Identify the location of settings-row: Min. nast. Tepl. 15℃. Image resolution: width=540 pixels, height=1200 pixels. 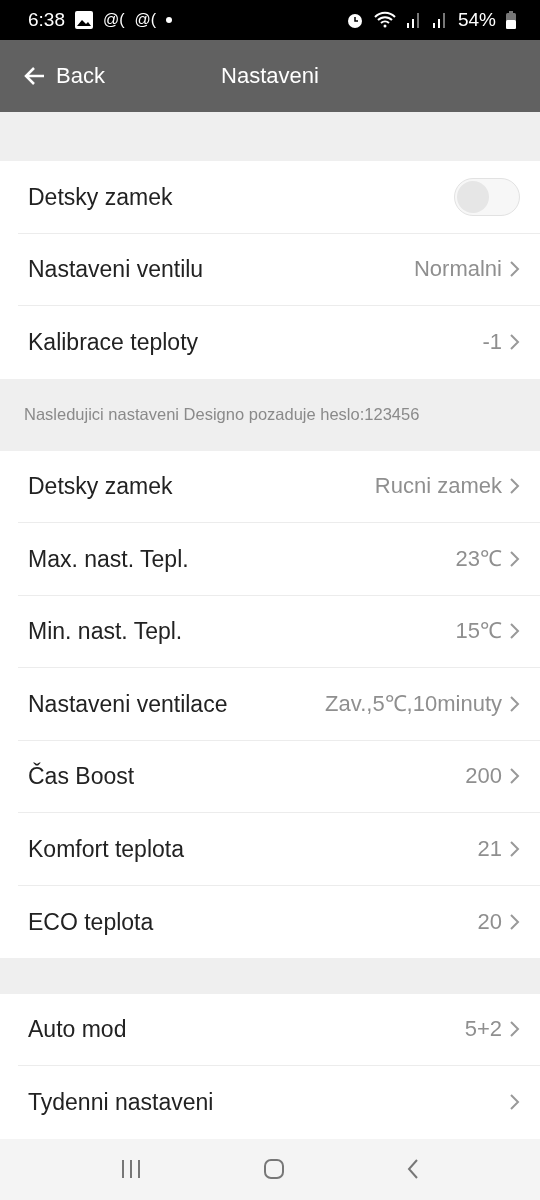
(279, 632).